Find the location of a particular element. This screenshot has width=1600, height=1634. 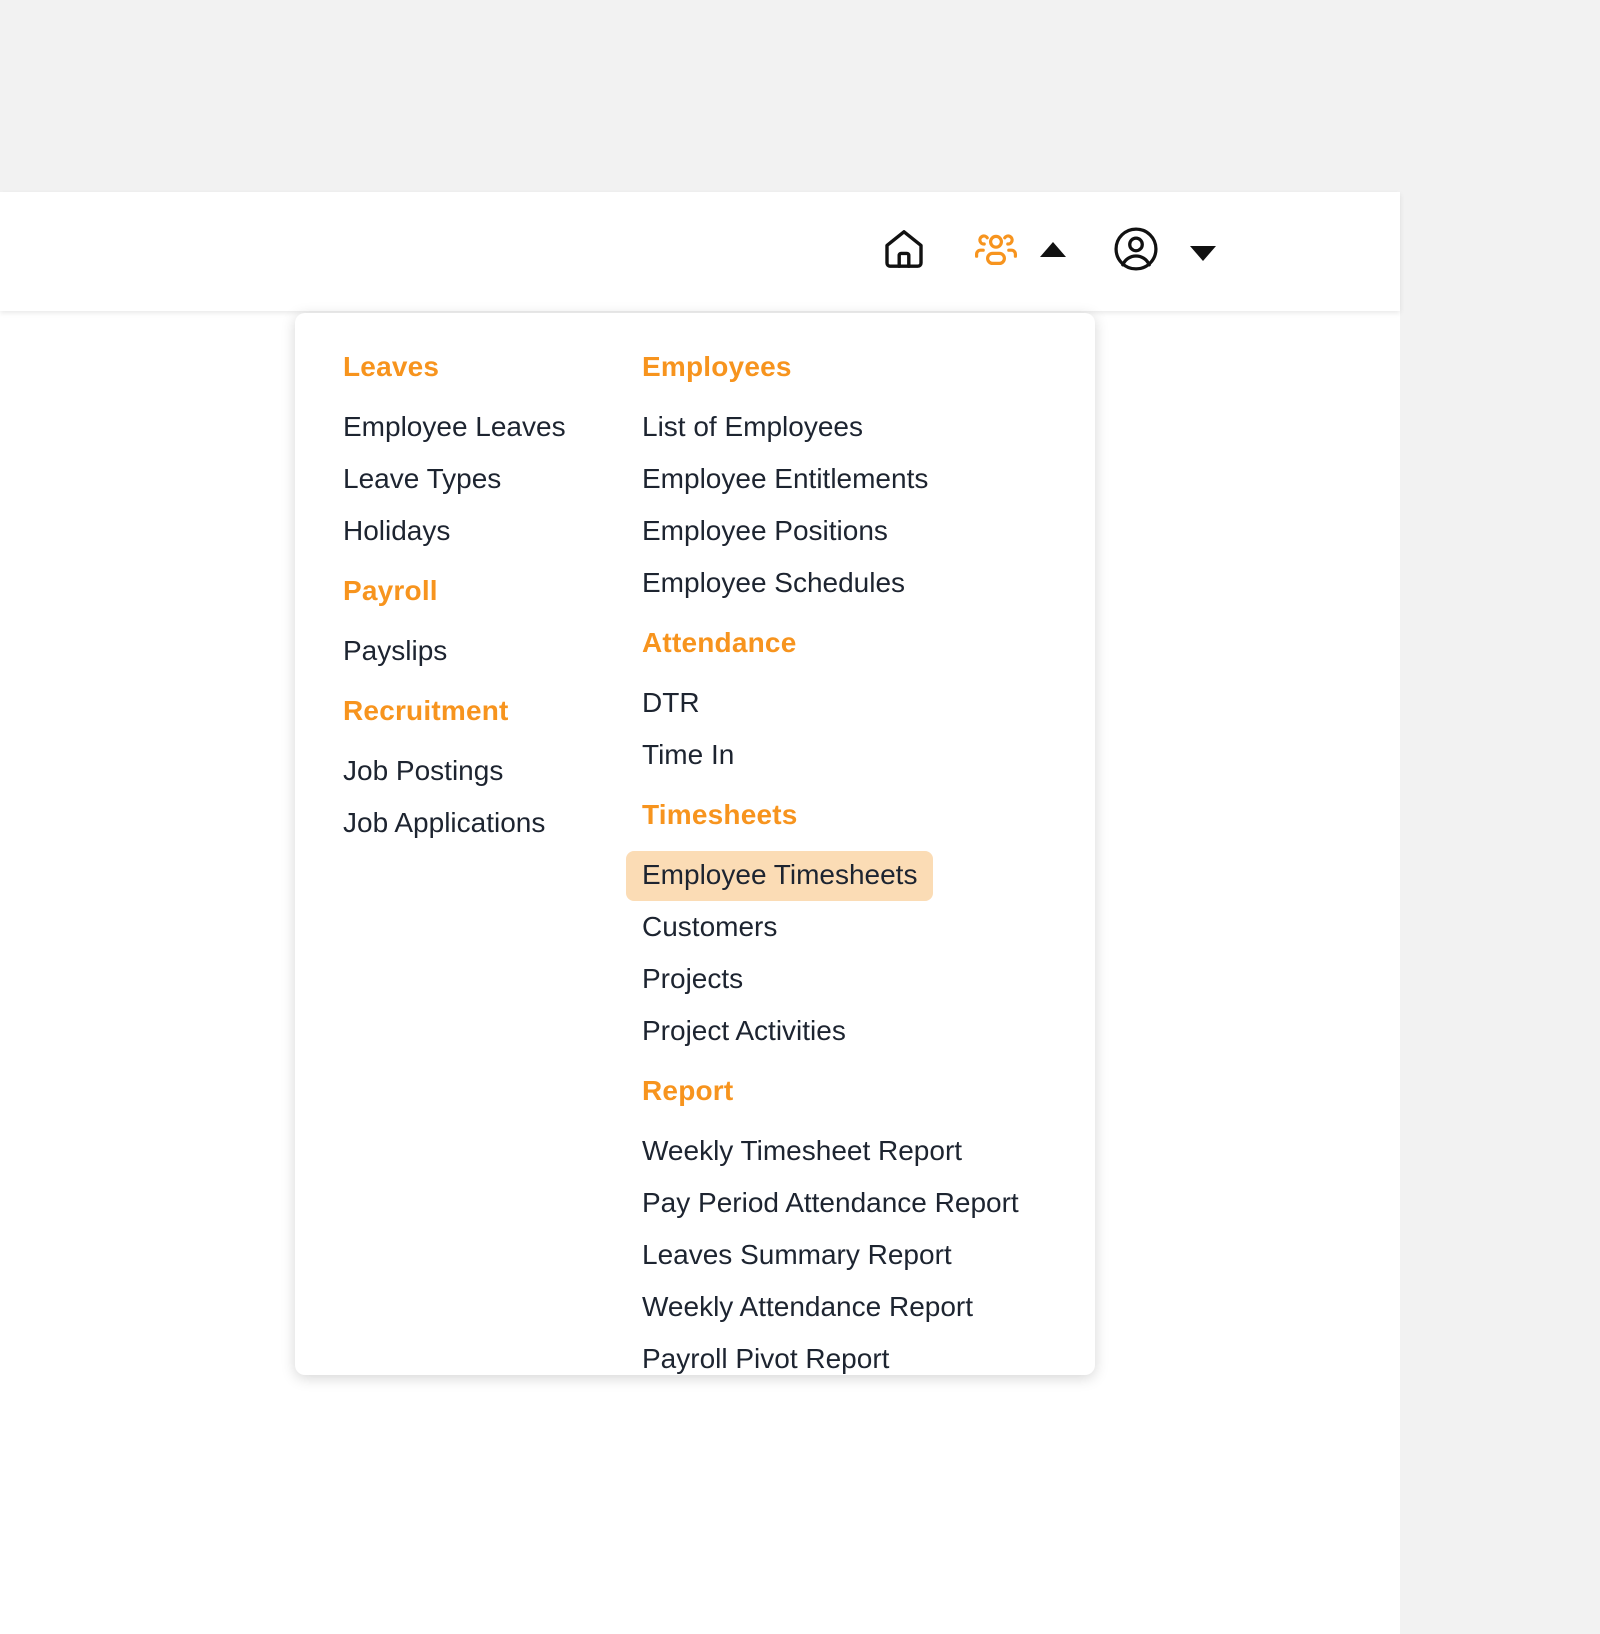

user-account-icon is located at coordinates (1136, 251).